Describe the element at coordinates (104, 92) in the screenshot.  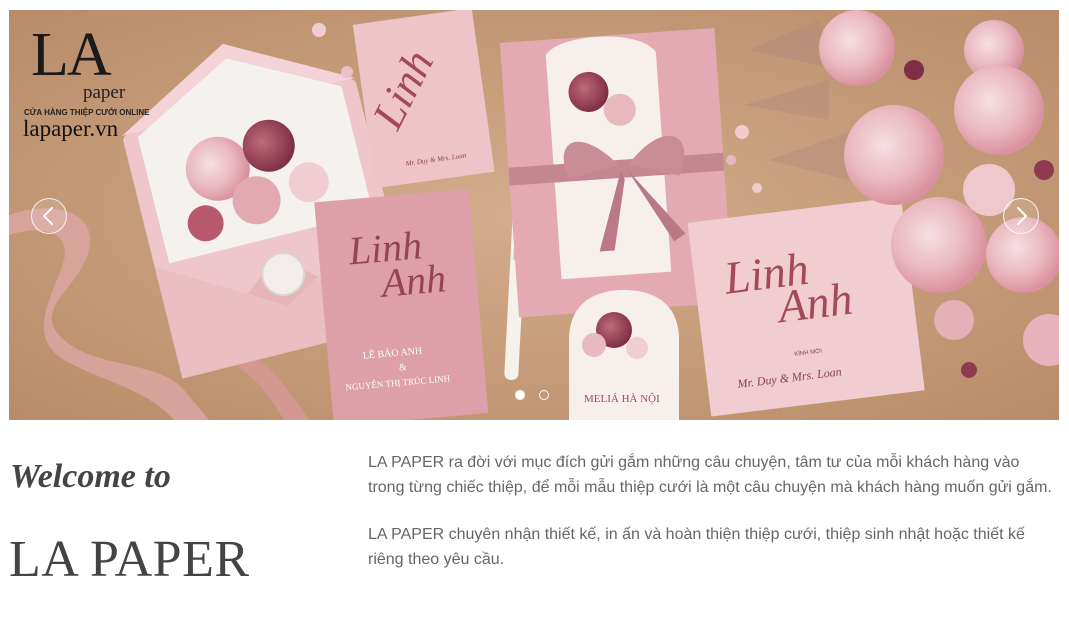
I see `logo-sub: paper` at that location.